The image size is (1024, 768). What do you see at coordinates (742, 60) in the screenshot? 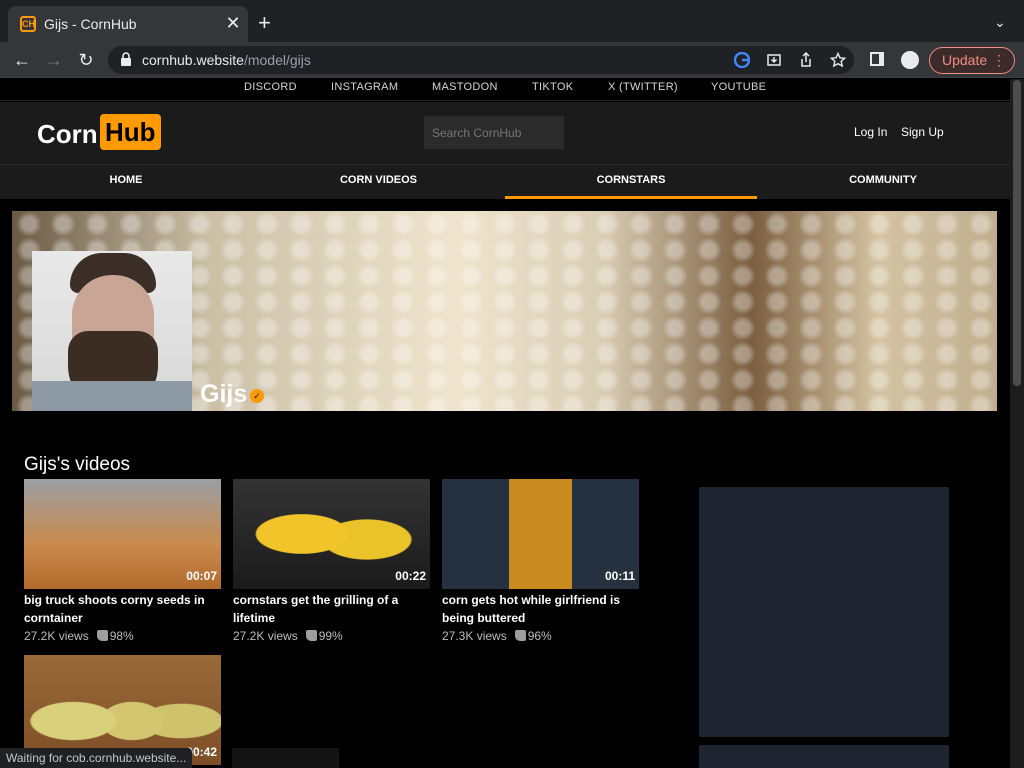
I see `google-icon` at bounding box center [742, 60].